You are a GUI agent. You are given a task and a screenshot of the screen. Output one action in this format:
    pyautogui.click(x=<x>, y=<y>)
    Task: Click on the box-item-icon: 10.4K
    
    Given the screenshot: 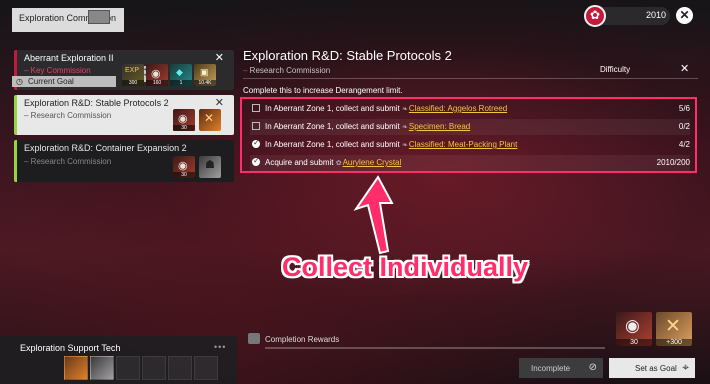 What is the action you would take?
    pyautogui.click(x=205, y=75)
    